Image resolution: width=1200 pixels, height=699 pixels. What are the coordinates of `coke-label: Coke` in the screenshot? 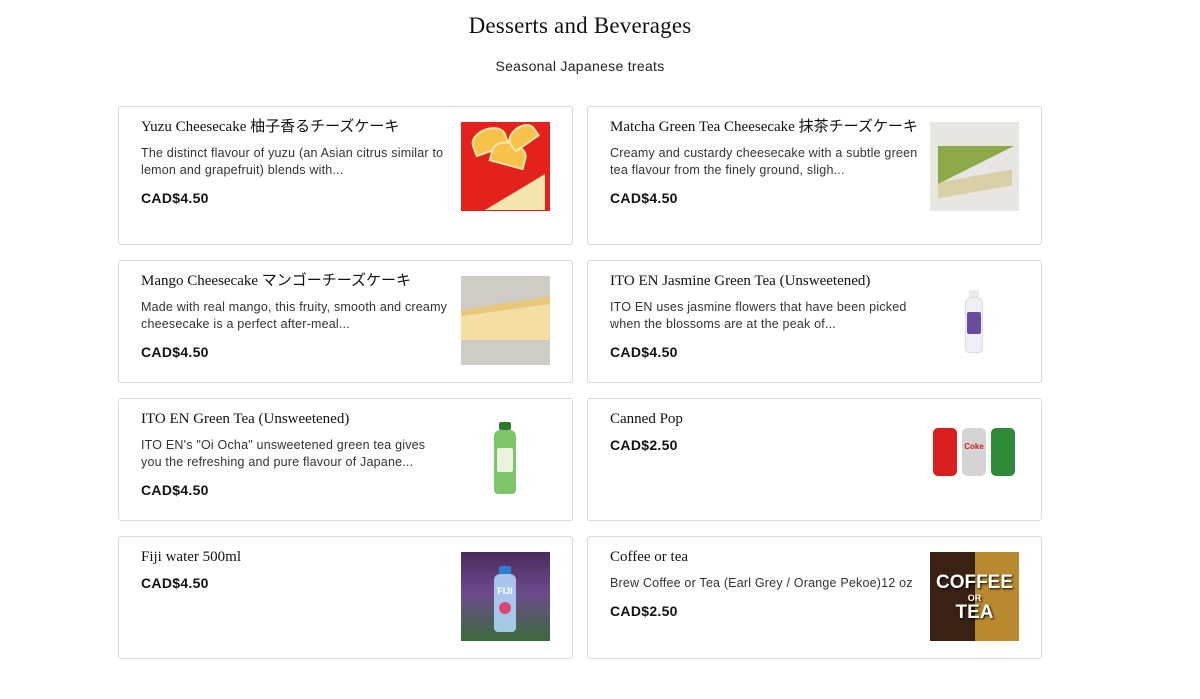 It's located at (974, 446).